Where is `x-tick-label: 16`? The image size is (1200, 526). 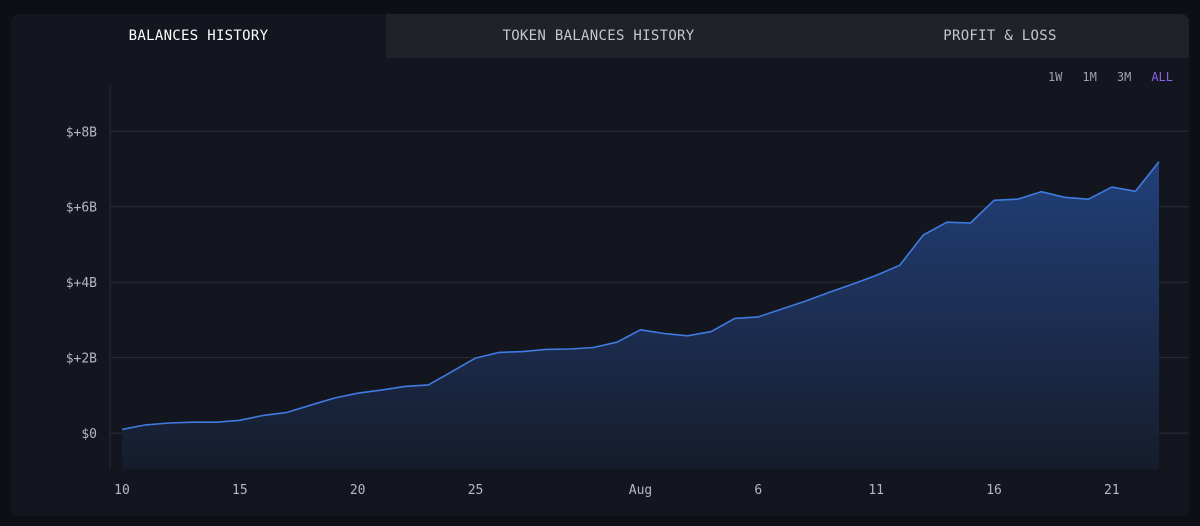
x-tick-label: 16 is located at coordinates (994, 490).